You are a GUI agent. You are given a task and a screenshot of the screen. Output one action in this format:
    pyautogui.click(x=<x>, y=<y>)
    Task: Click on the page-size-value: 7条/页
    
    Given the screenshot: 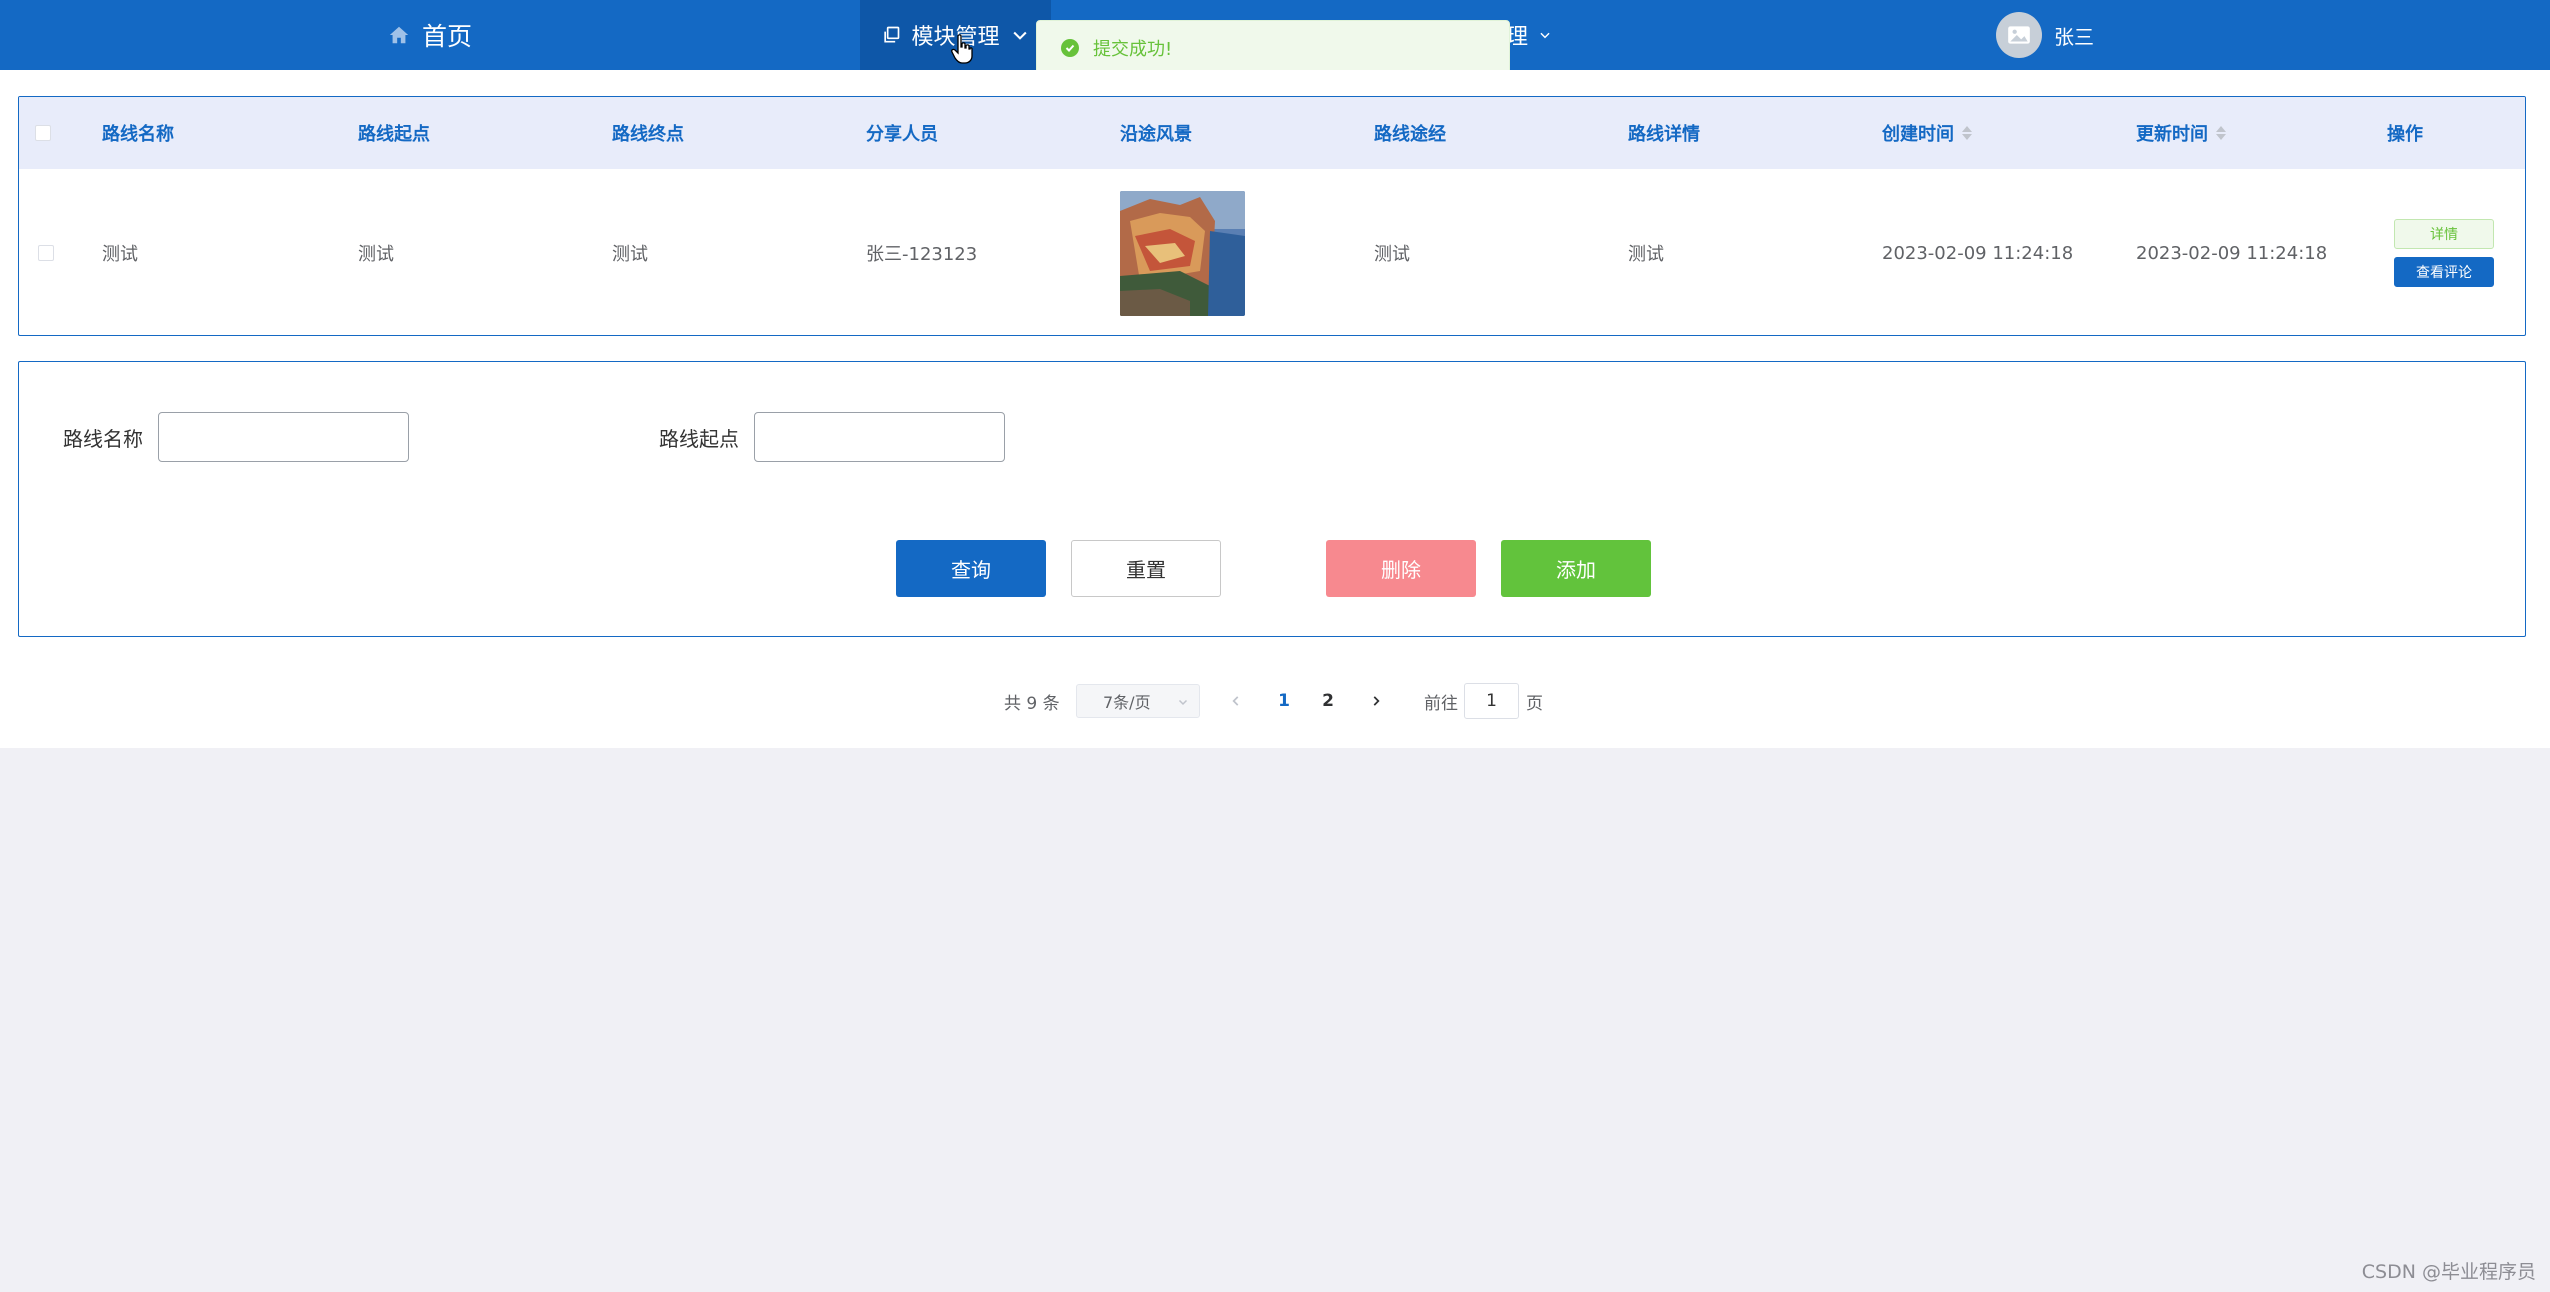 What is the action you would take?
    pyautogui.click(x=1127, y=702)
    